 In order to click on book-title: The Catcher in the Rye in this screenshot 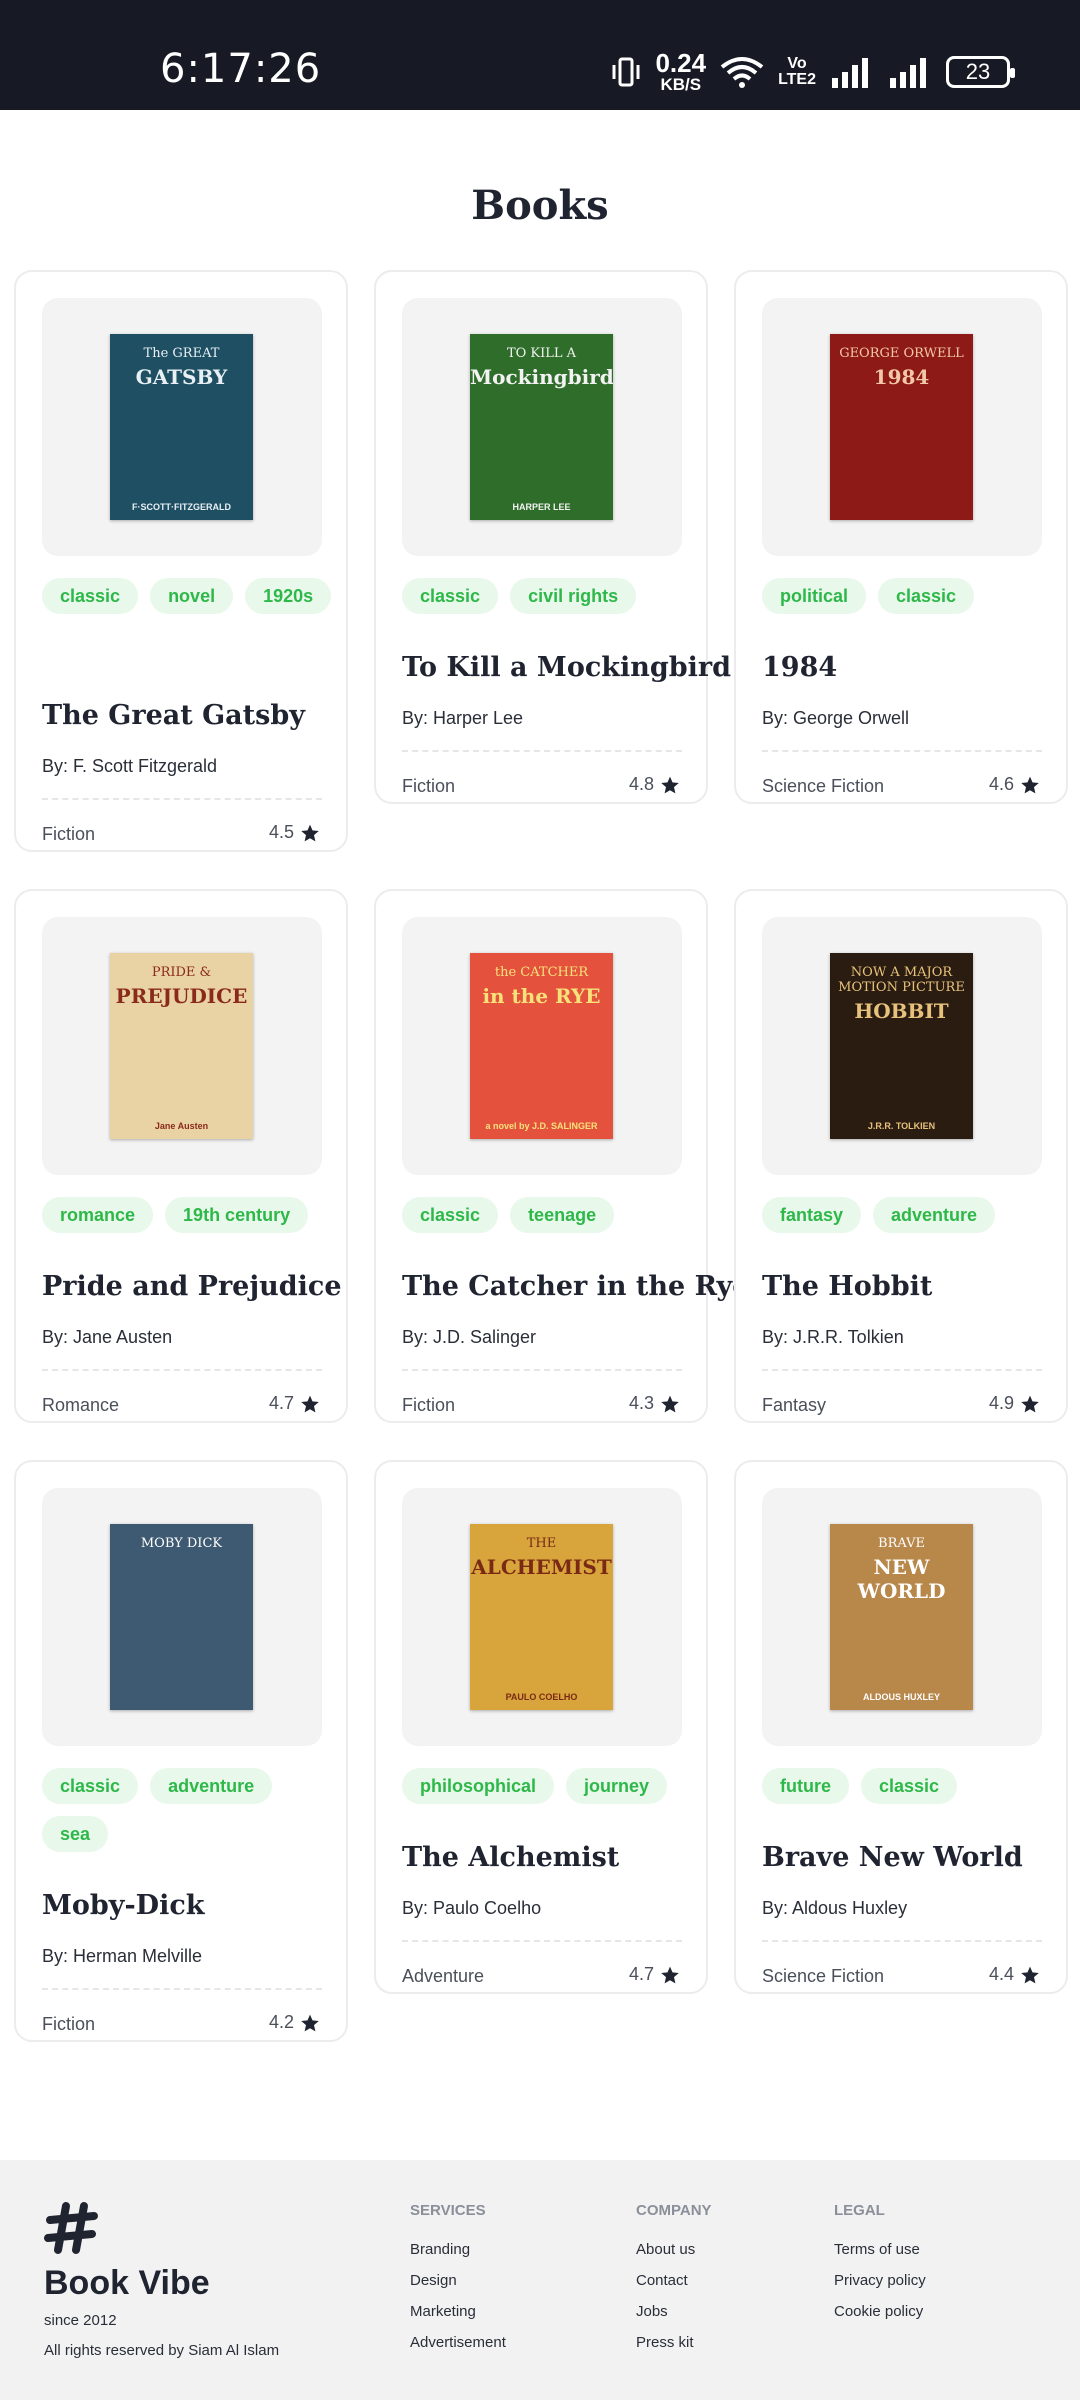, I will do `click(576, 1286)`.